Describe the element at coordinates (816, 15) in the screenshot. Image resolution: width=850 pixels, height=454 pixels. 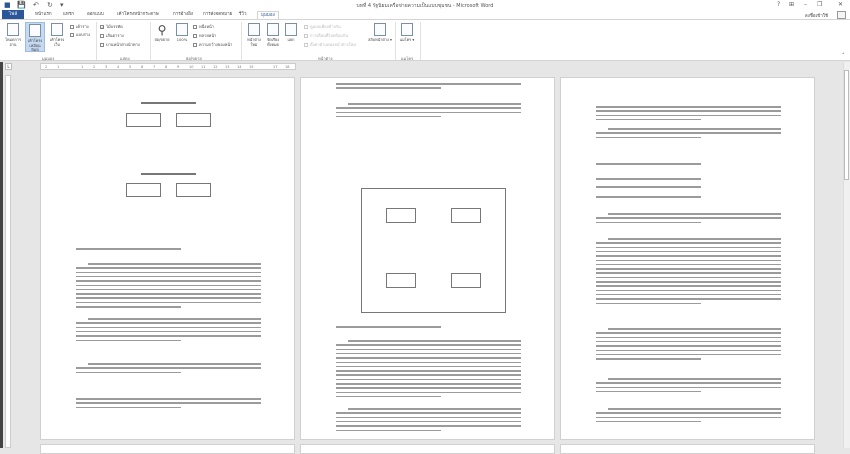
I see `sign-in-link: ลงชื่อเข้าใช้` at that location.